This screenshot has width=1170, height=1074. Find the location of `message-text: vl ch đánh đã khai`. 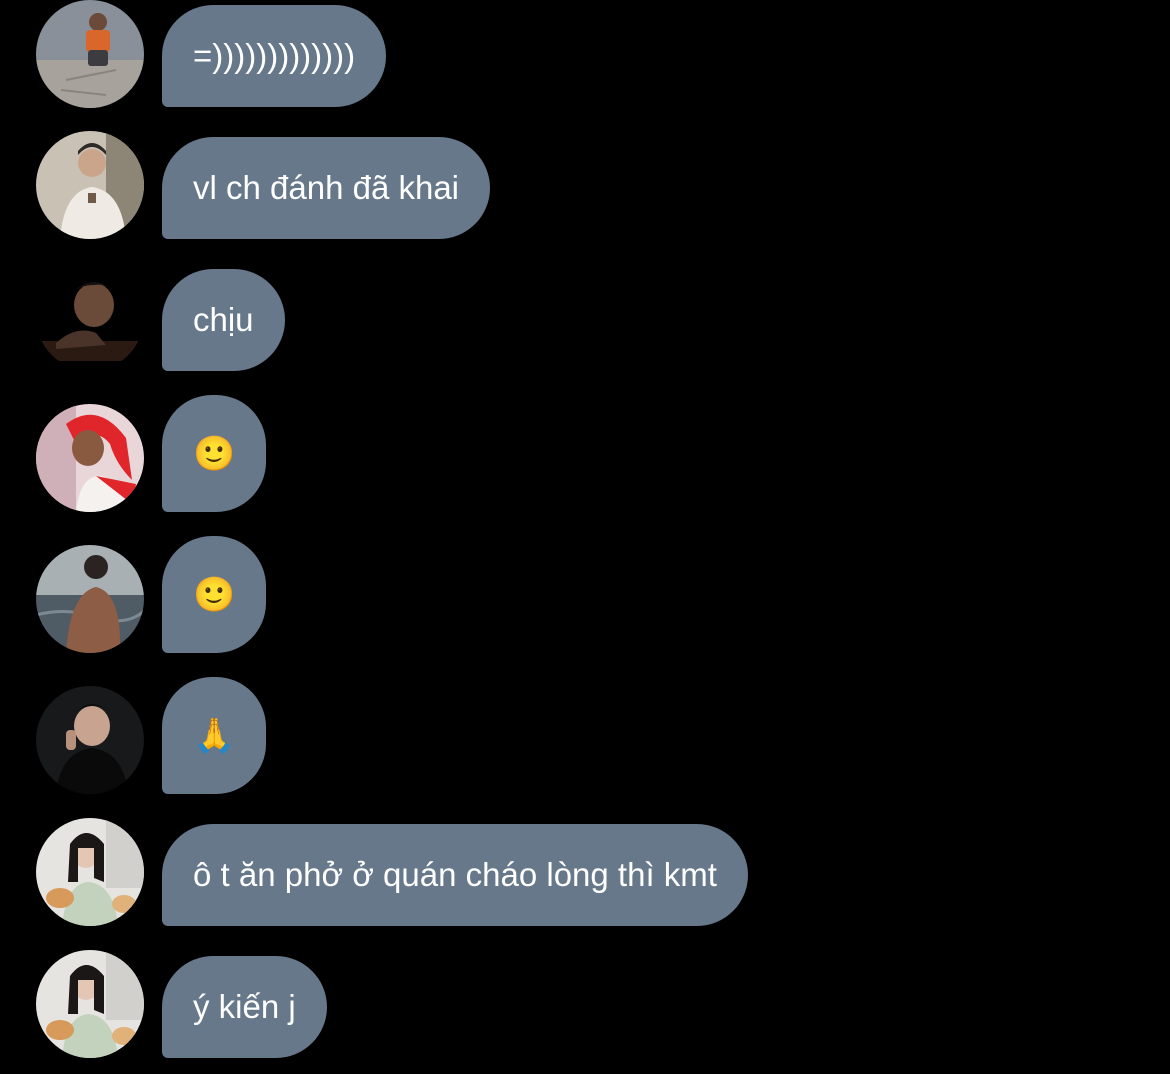

message-text: vl ch đánh đã khai is located at coordinates (326, 187).